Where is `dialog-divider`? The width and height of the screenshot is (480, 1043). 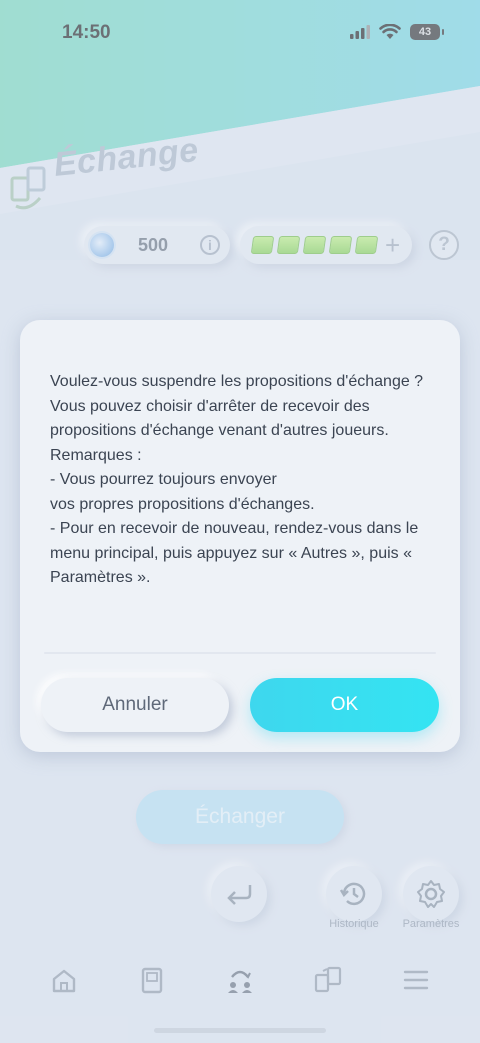 dialog-divider is located at coordinates (240, 653).